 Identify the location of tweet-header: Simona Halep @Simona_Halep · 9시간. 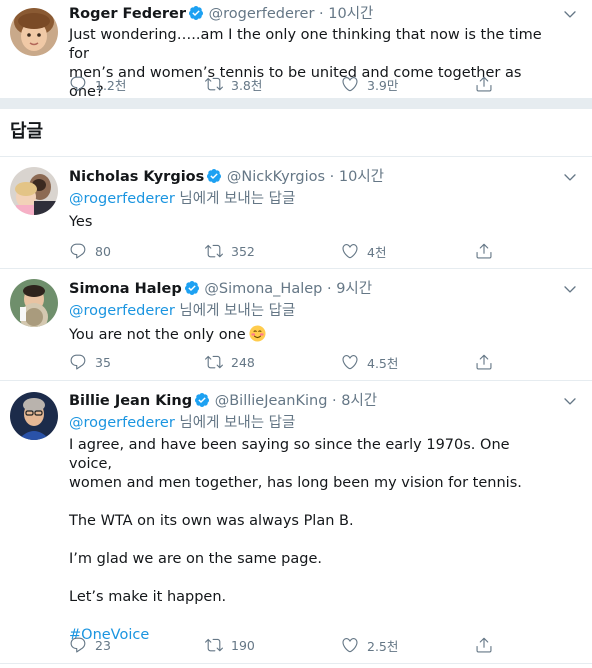
(308, 289).